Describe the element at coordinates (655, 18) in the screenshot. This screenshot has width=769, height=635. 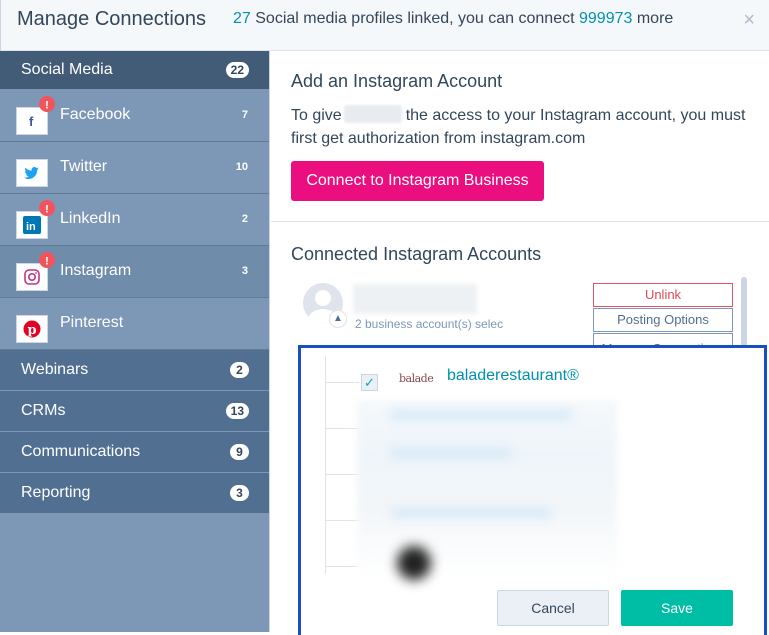
I see `remaining-text: more` at that location.